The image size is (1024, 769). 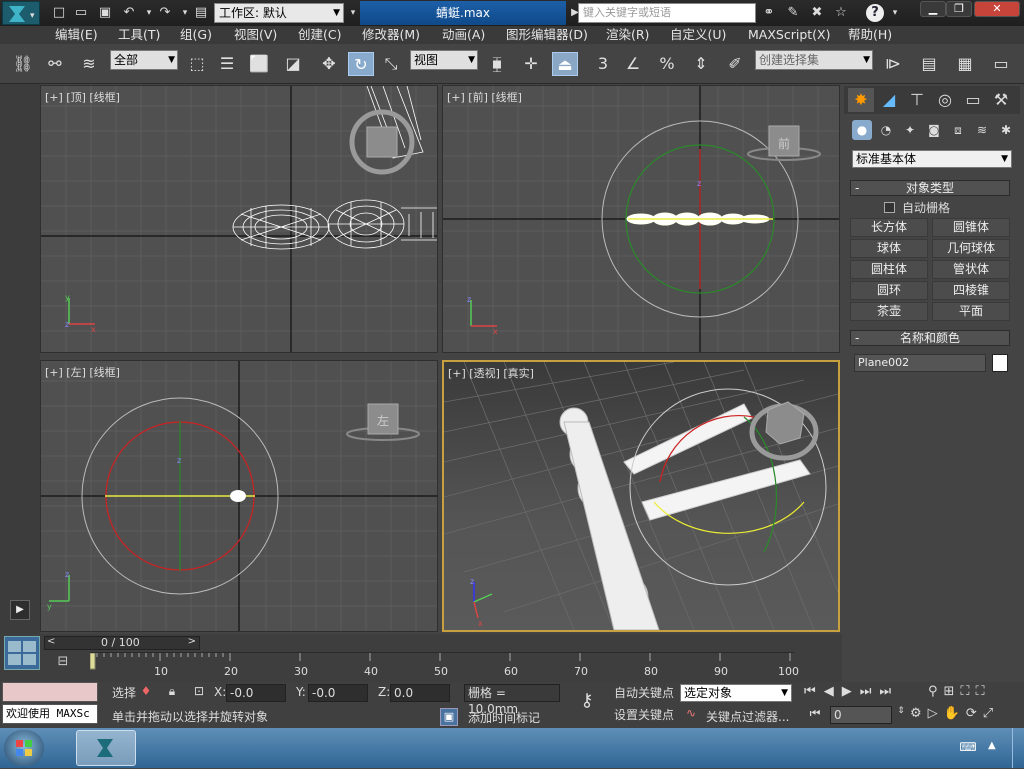 I want to click on set-key-button: 设置关键点, so click(x=644, y=715).